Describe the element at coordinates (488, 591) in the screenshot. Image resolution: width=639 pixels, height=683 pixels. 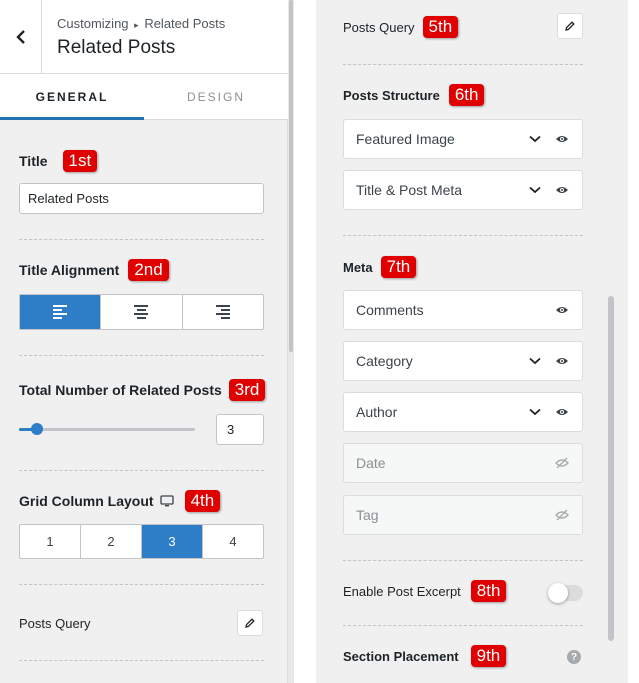
I see `step-badge-8th: 8th` at that location.